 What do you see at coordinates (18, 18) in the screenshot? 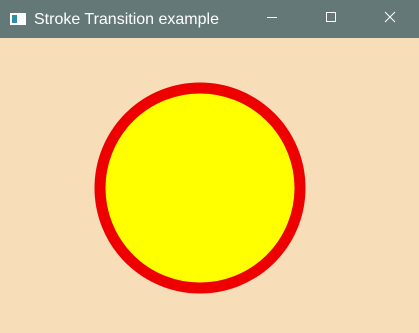
I see `app-window-icon` at bounding box center [18, 18].